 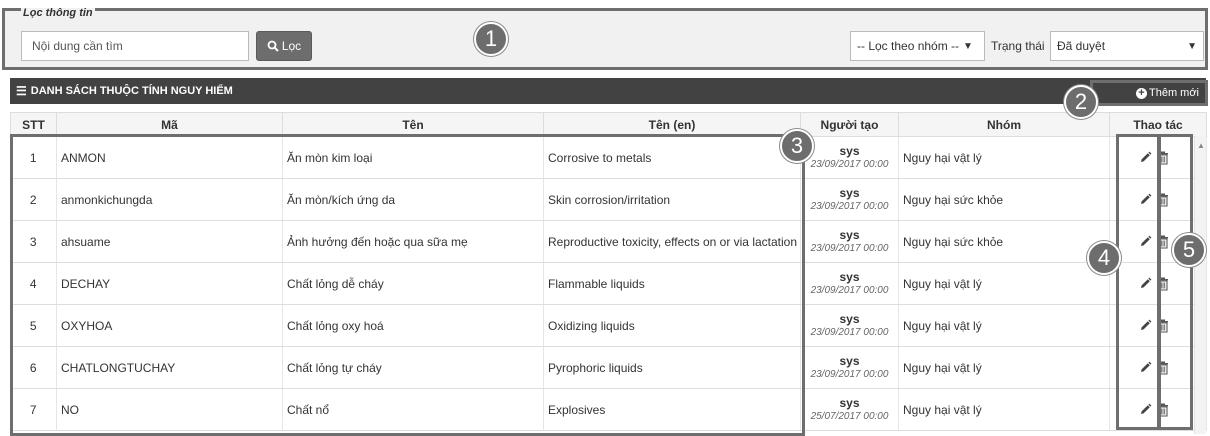 I want to click on cell-code: DECHAY, so click(x=169, y=283).